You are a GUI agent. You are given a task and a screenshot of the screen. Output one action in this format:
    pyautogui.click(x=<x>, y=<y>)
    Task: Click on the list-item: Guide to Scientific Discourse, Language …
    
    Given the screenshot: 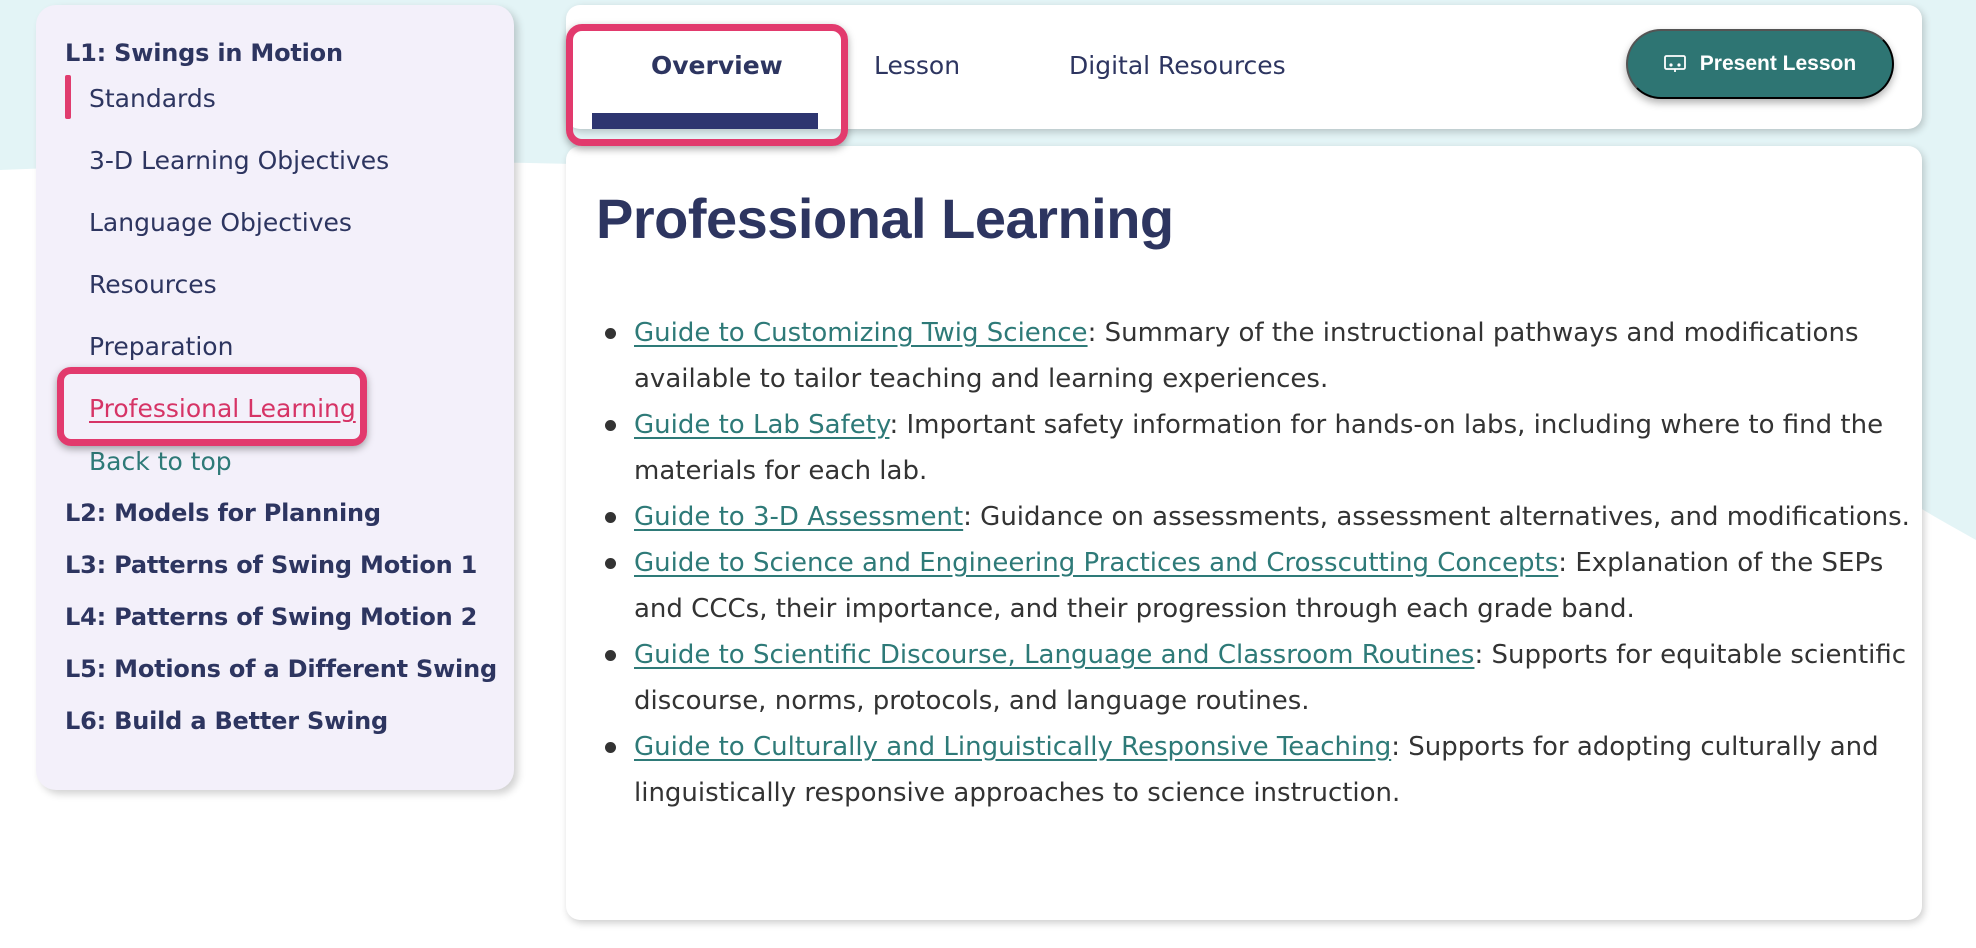 What is the action you would take?
    pyautogui.click(x=1257, y=678)
    